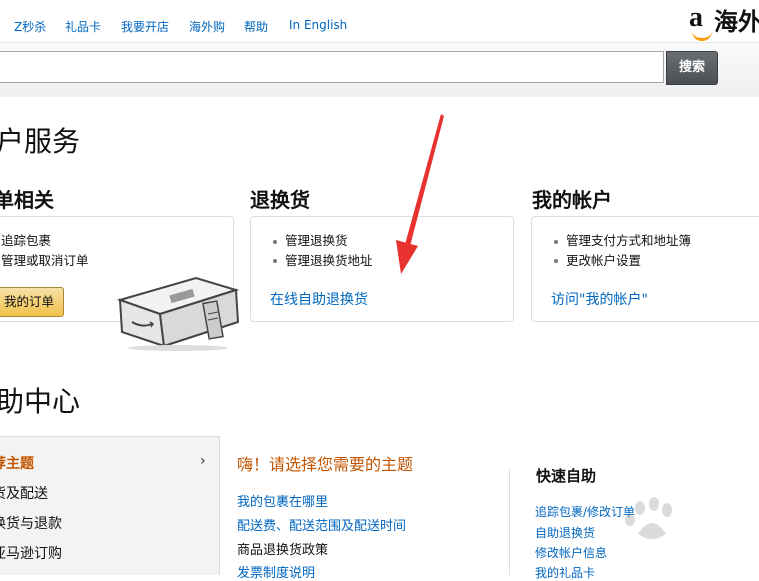 The width and height of the screenshot is (759, 581). I want to click on returns-item-manage: 管理退换货, so click(316, 240).